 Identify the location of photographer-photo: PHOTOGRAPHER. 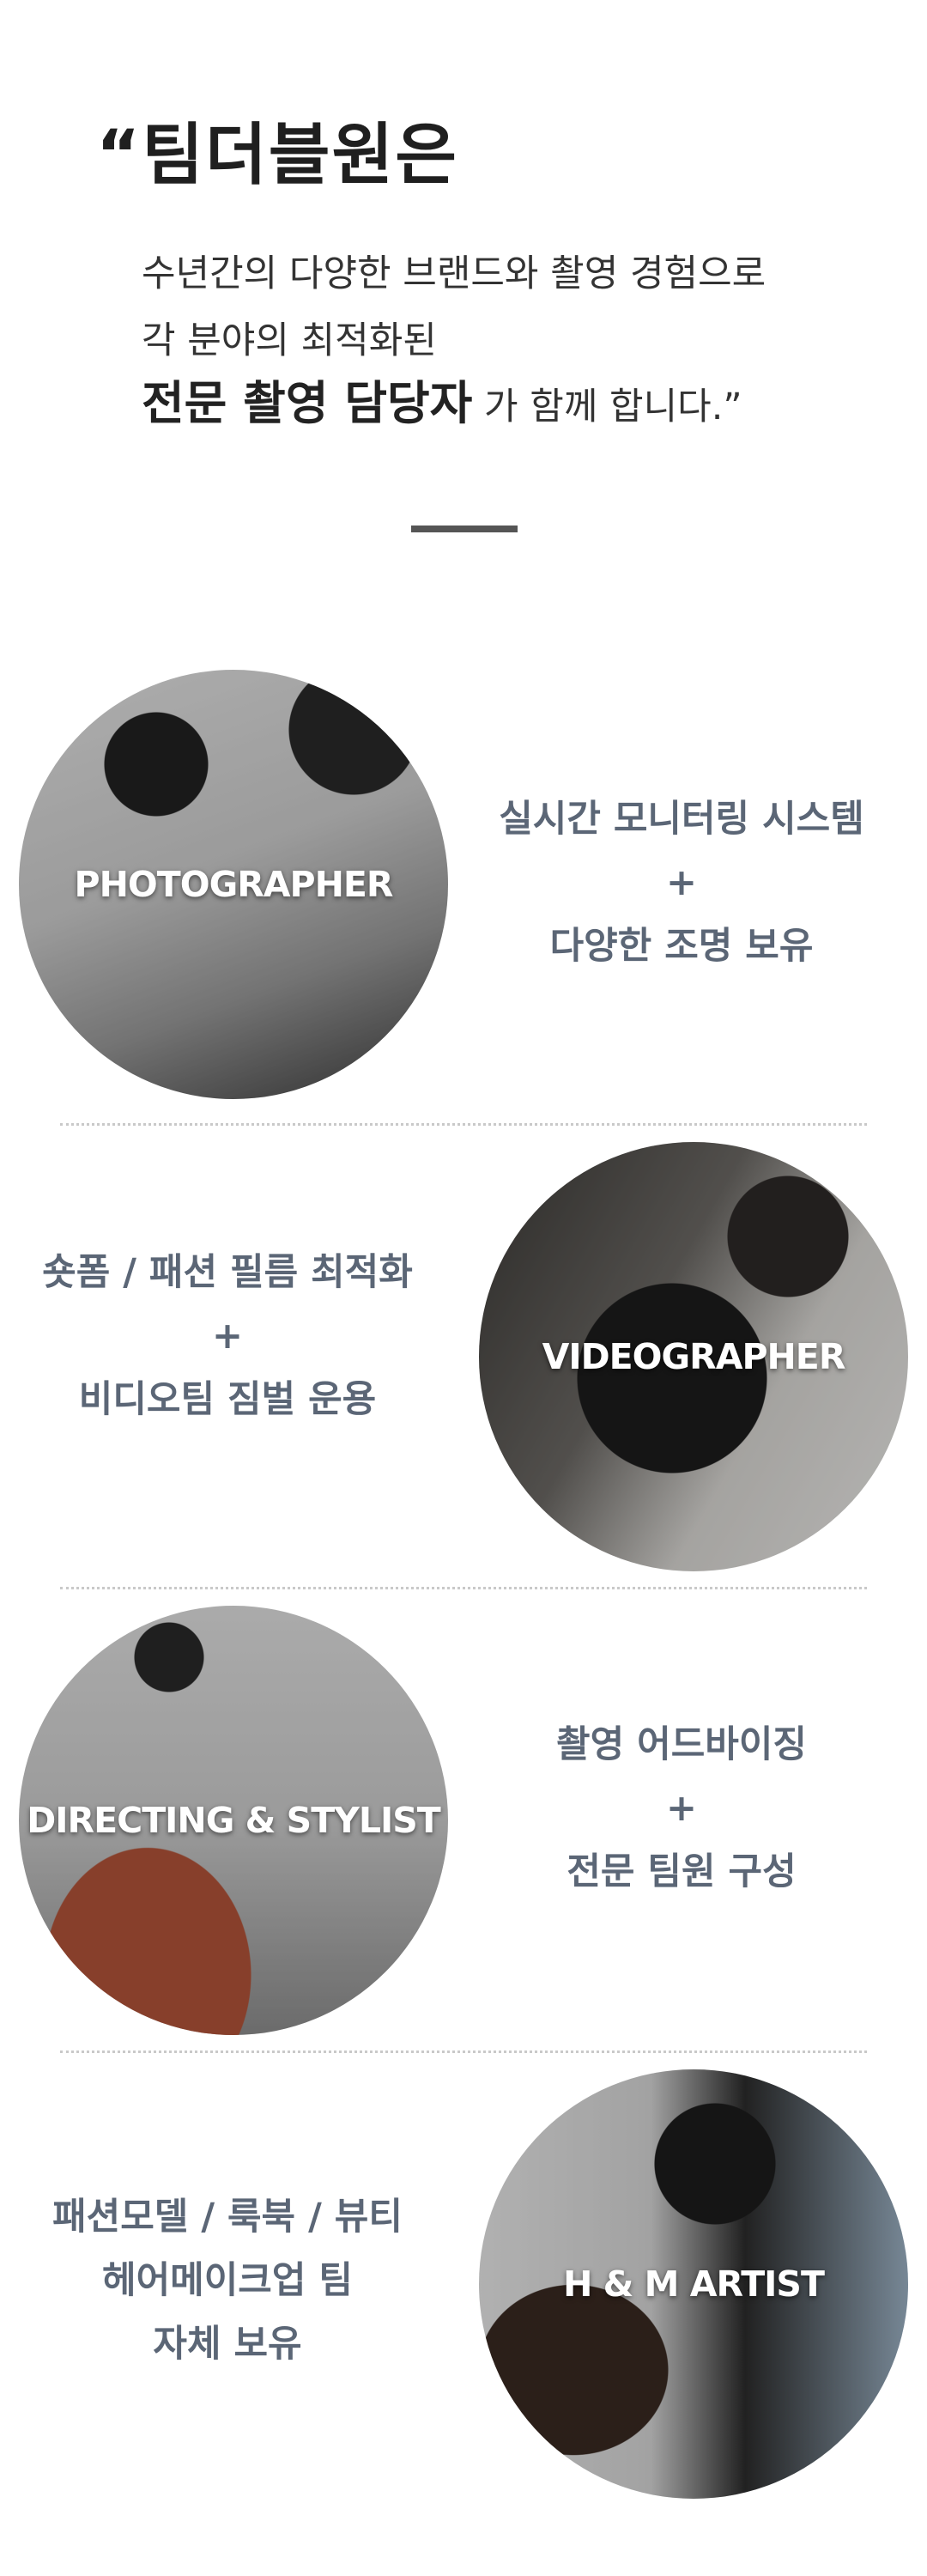
(233, 885).